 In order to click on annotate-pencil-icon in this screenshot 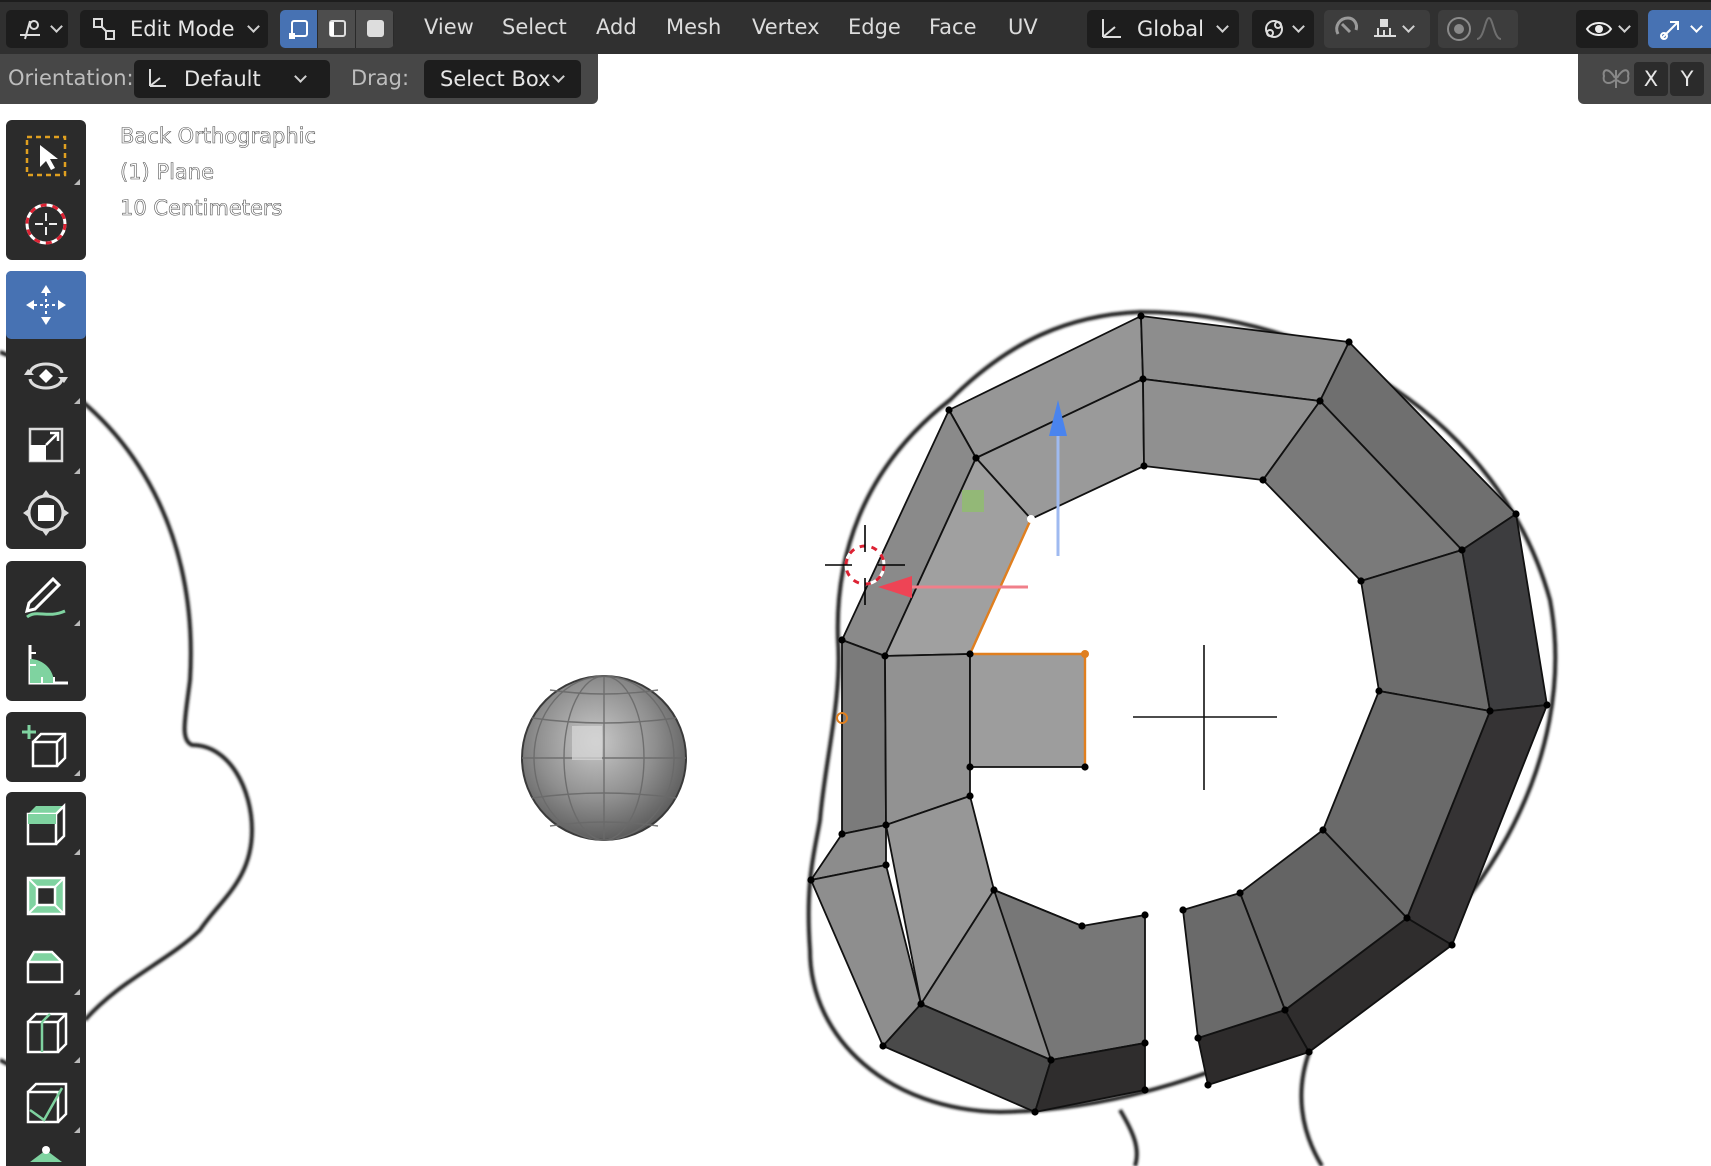, I will do `click(45, 597)`.